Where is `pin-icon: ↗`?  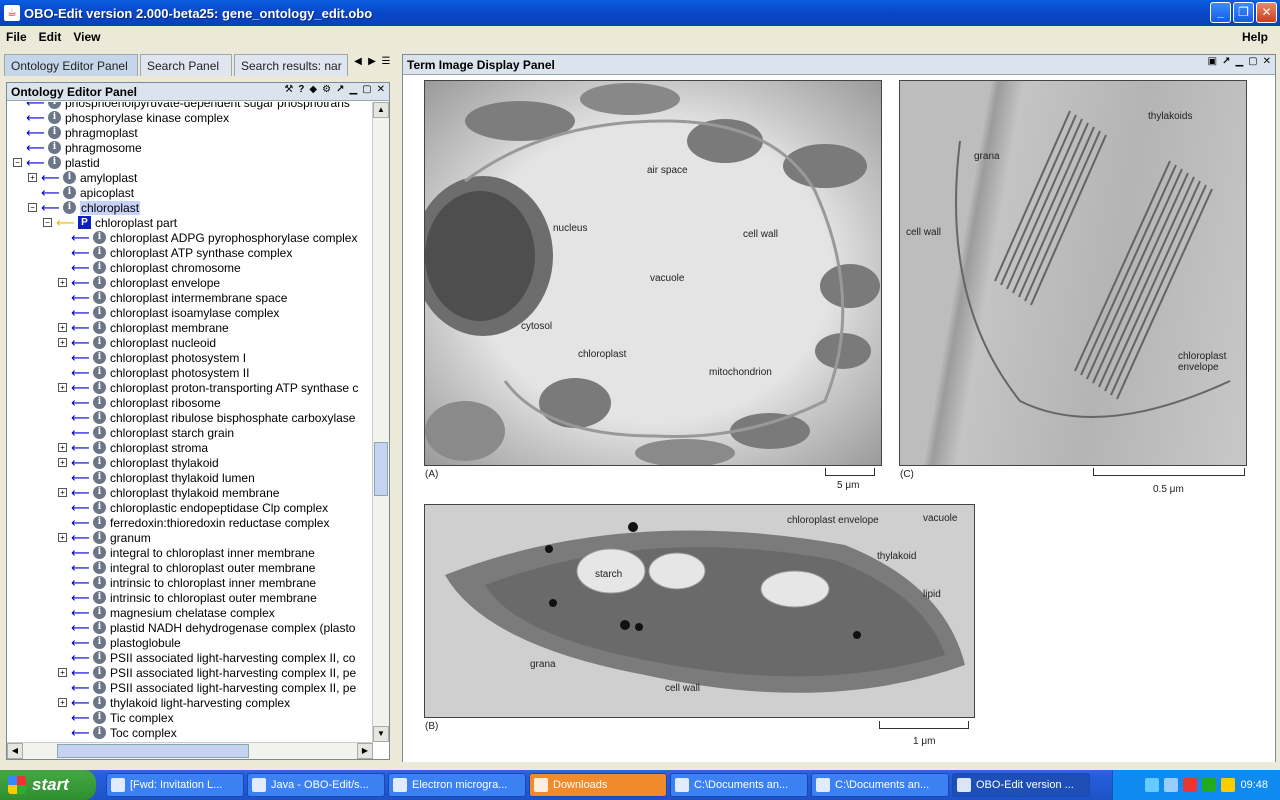
pin-icon: ↗ is located at coordinates (1226, 61).